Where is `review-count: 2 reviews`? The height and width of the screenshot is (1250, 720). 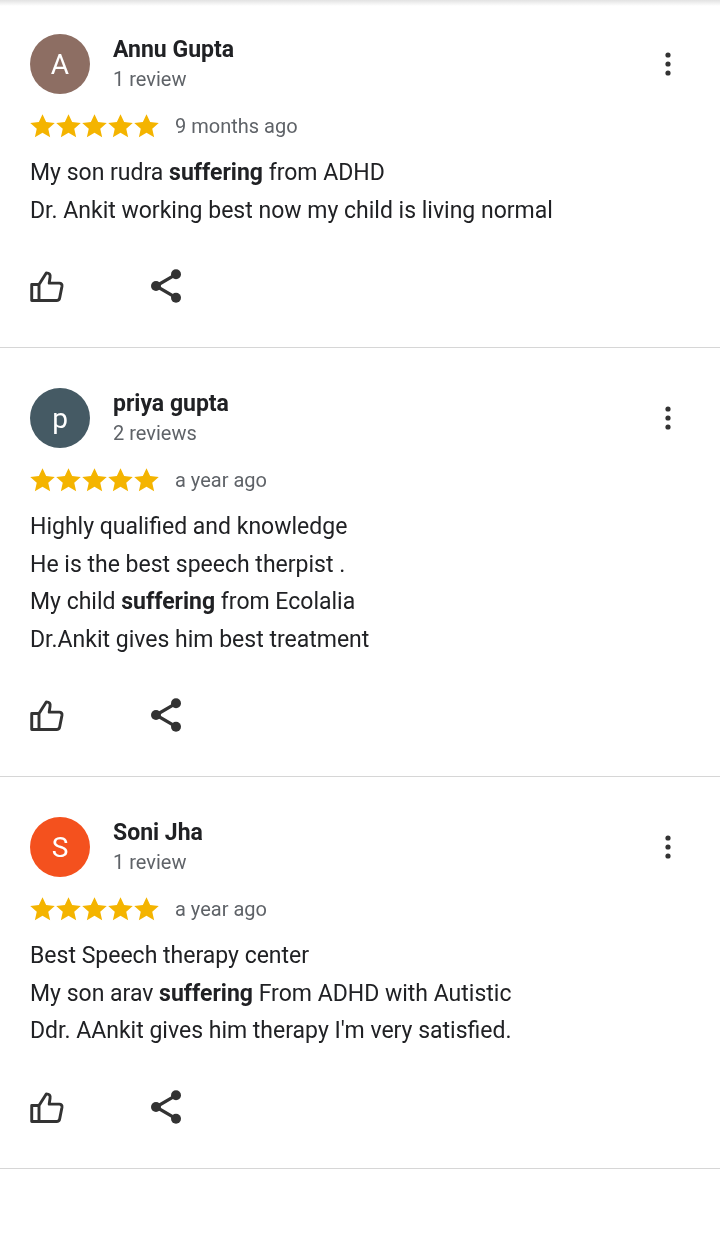 review-count: 2 reviews is located at coordinates (155, 433).